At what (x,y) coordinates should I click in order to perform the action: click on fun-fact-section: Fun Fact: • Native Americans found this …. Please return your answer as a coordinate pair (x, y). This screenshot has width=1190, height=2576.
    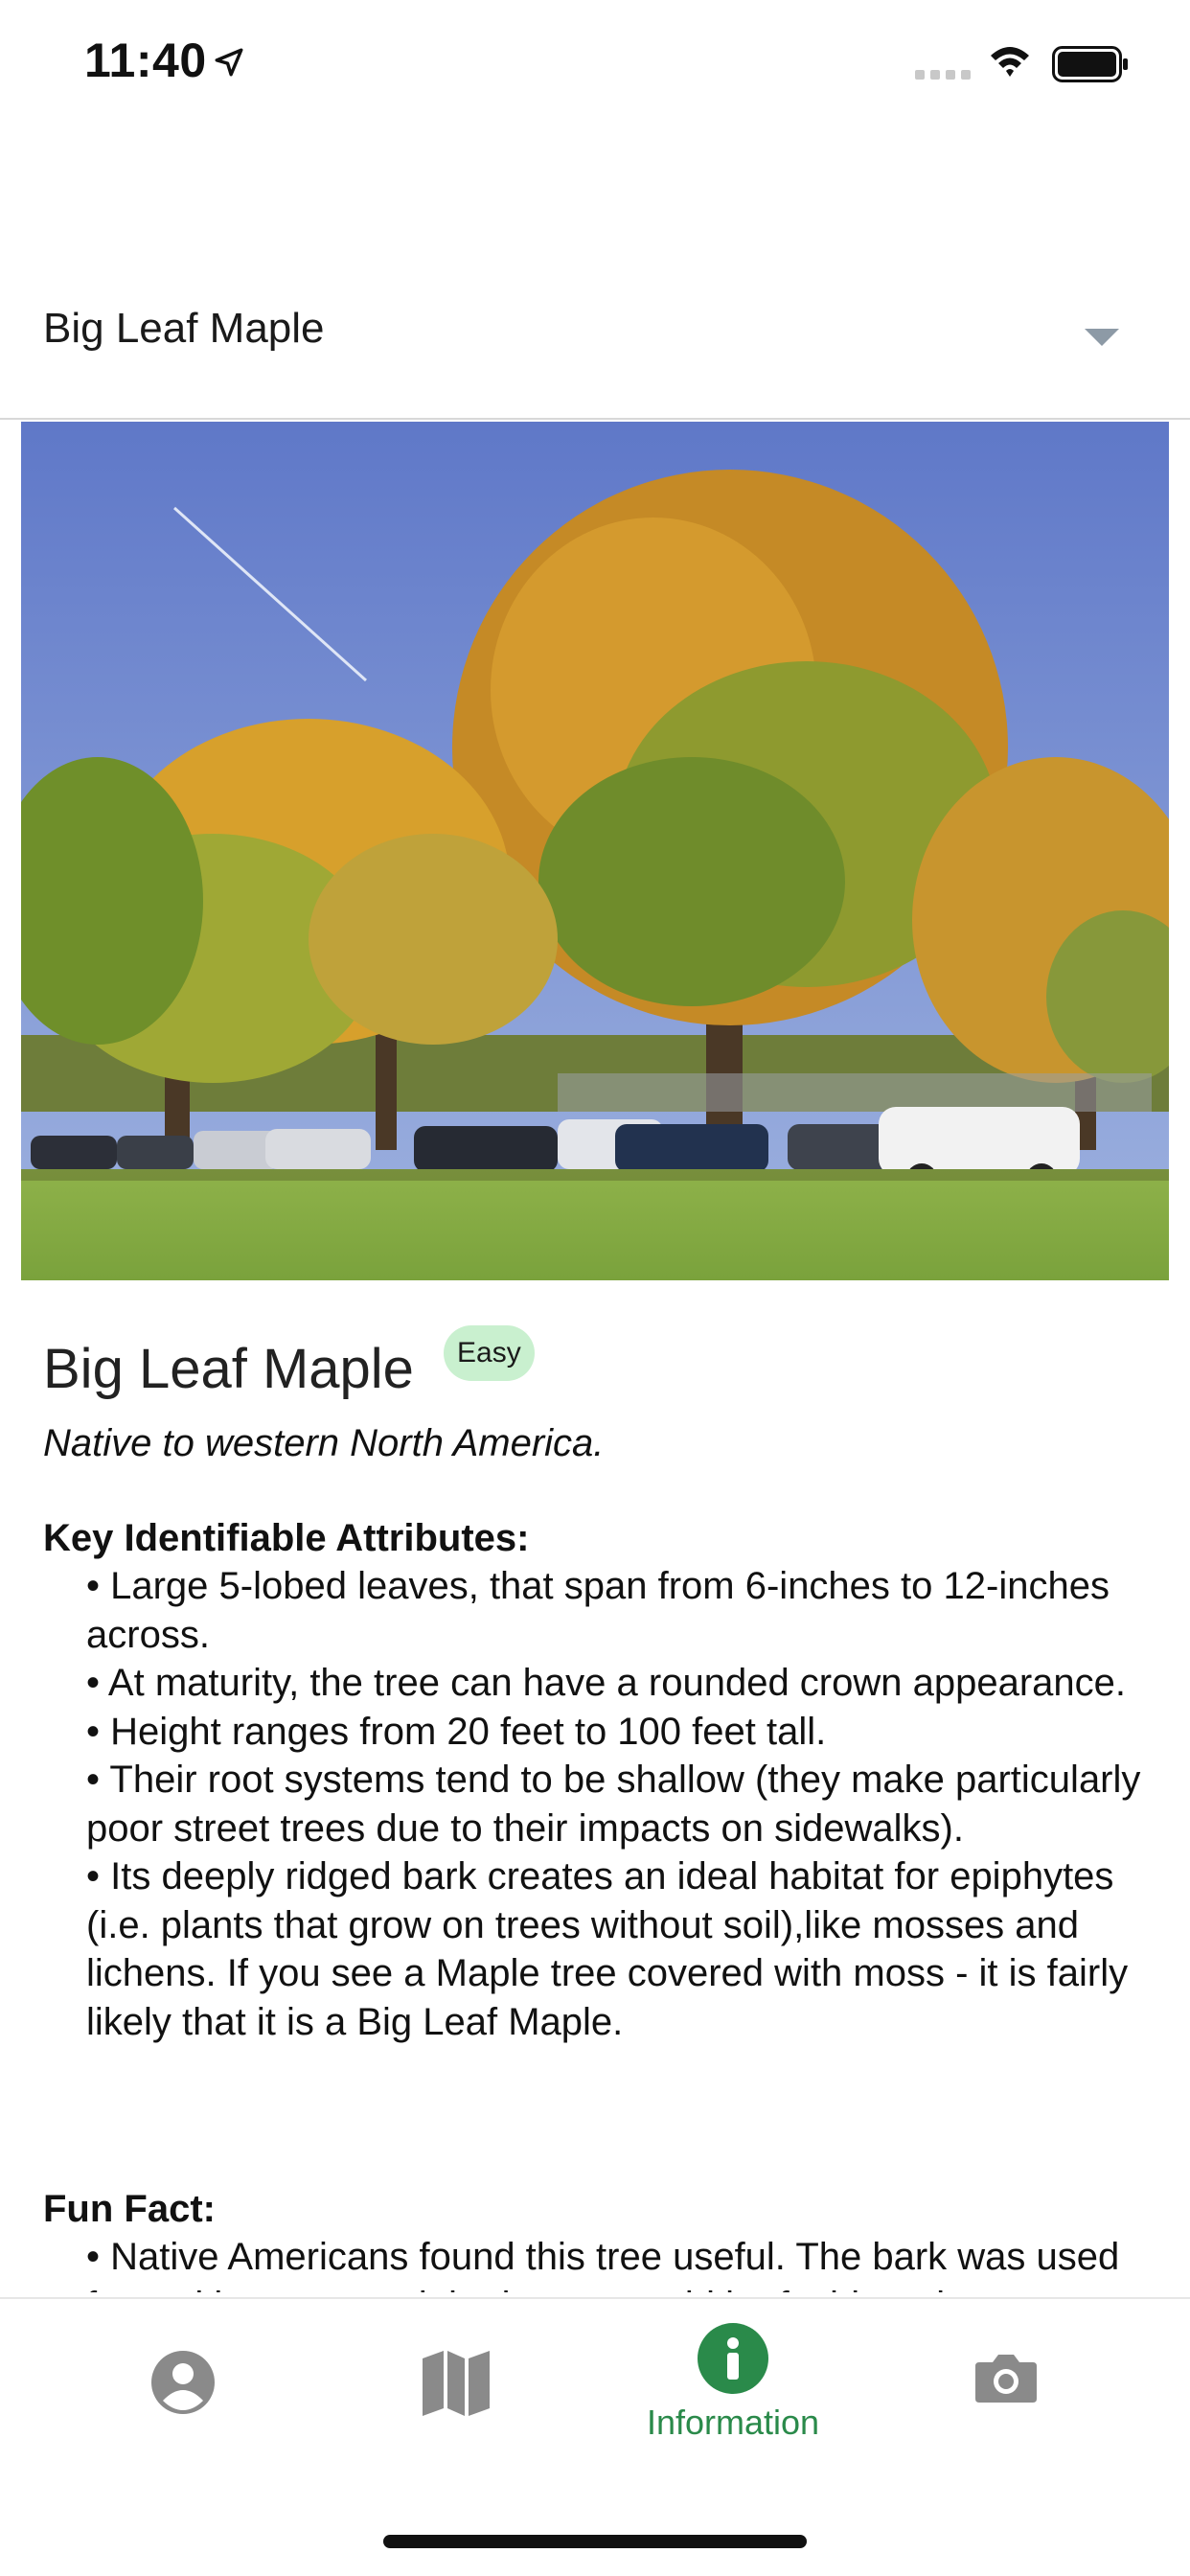
    Looking at the image, I should click on (599, 2238).